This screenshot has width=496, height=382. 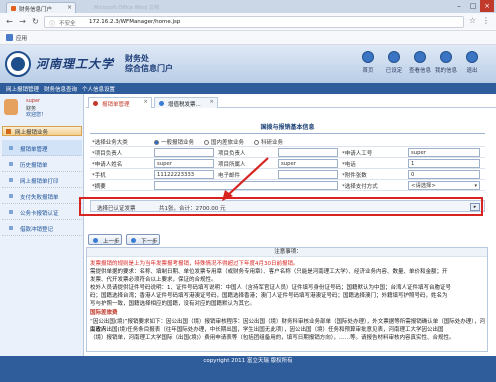 I want to click on radio-travel: 国内差旅业务, so click(x=224, y=142).